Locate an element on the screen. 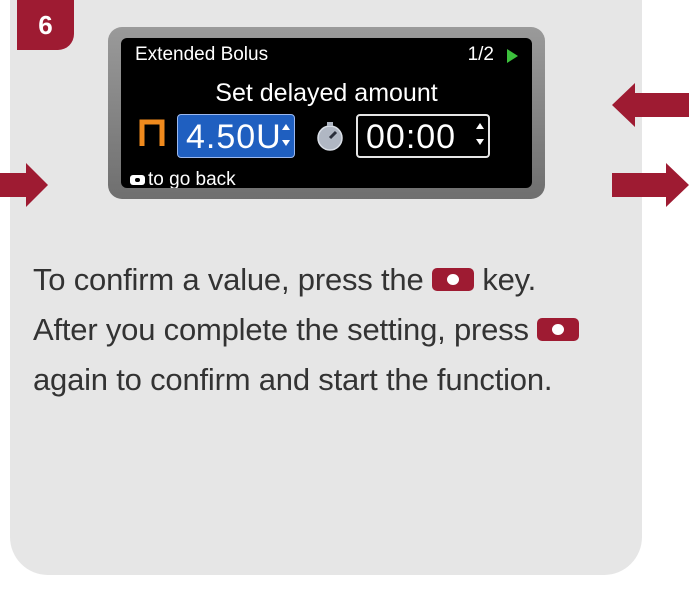 This screenshot has width=689, height=603. left-arrow-icon is located at coordinates (650, 105).